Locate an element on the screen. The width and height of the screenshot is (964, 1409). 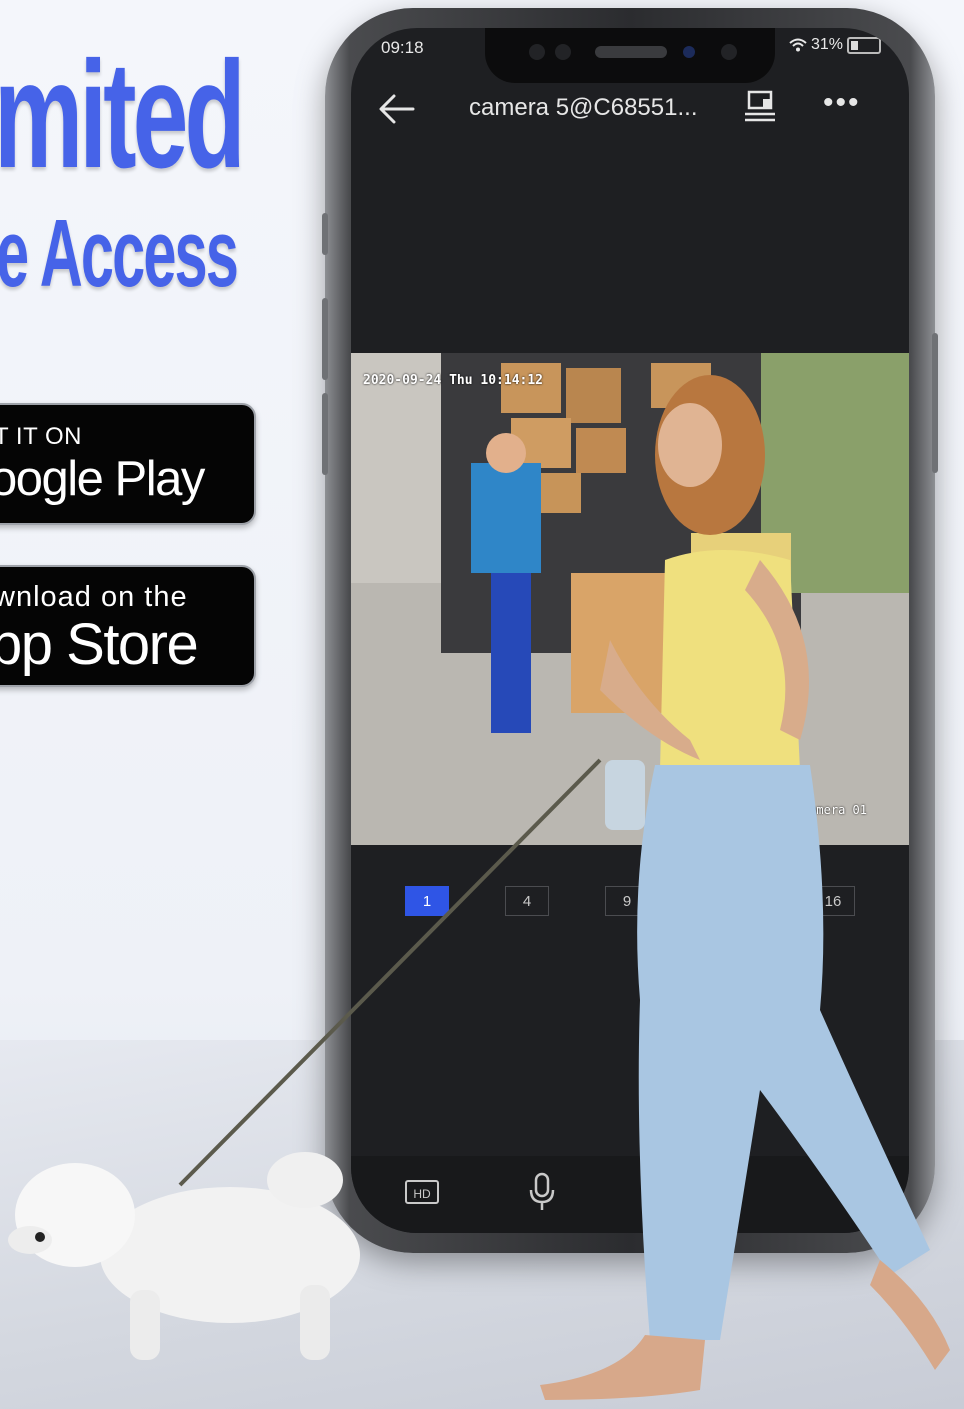
woman-bag is located at coordinates (625, 795).